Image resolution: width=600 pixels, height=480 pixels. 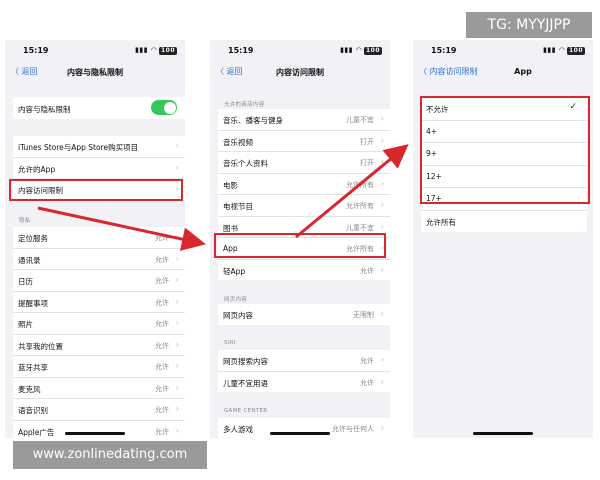 What do you see at coordinates (529, 25) in the screenshot?
I see `watermark-top: TG: MYYJJPP` at bounding box center [529, 25].